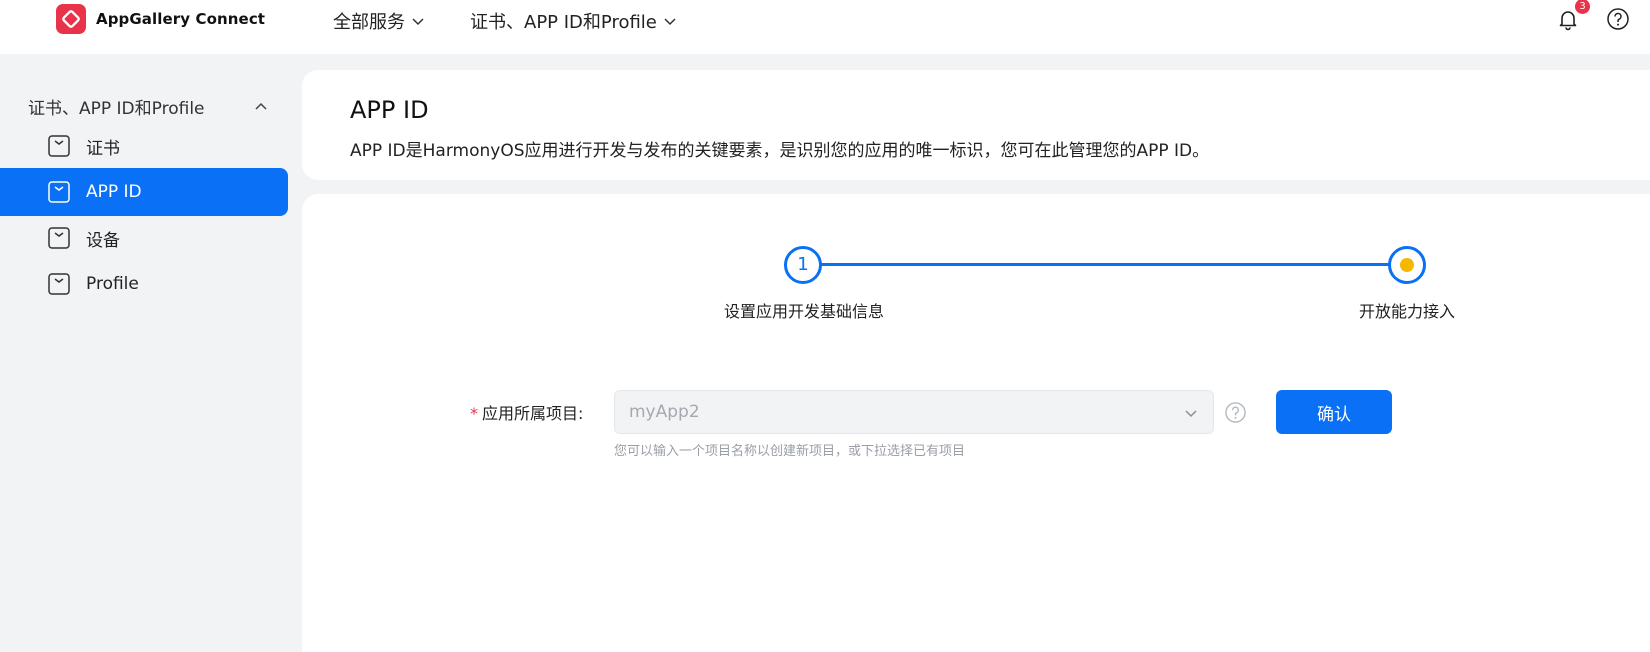  I want to click on step-1-label: 设置应用开发基础信息, so click(803, 311).